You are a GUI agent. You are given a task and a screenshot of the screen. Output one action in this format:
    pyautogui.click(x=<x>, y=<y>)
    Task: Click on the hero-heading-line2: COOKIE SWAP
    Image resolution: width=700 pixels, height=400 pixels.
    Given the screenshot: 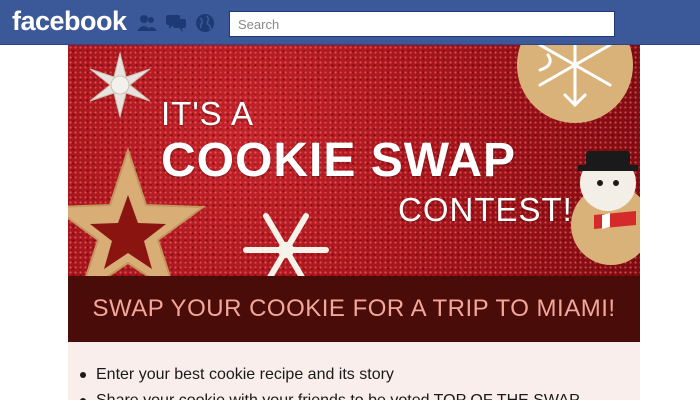 What is the action you would take?
    pyautogui.click(x=339, y=160)
    